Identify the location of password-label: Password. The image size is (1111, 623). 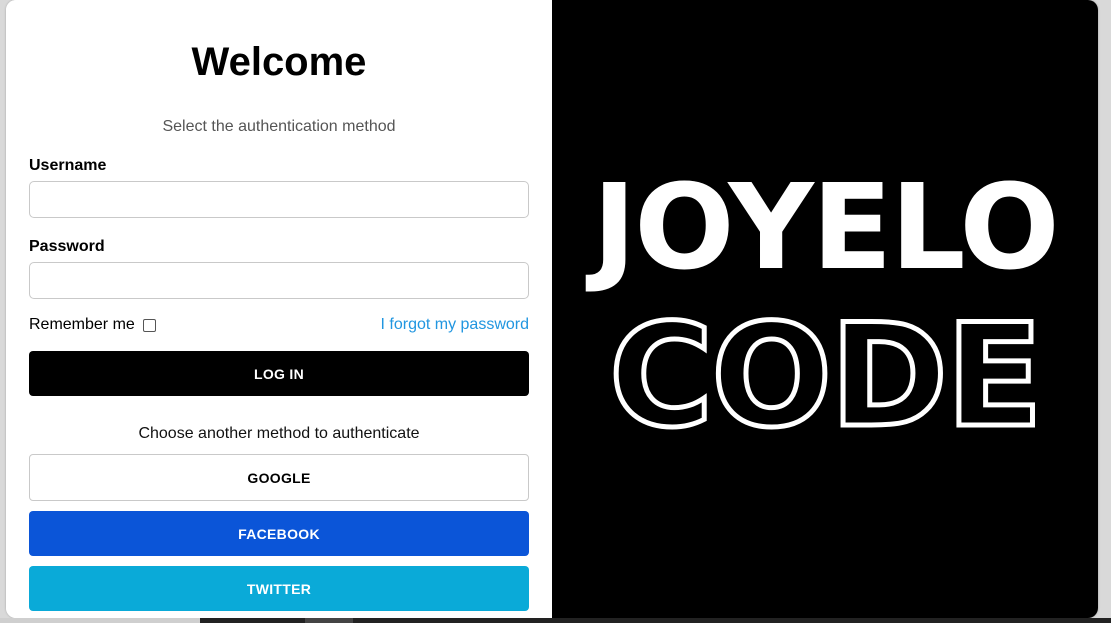
(67, 246).